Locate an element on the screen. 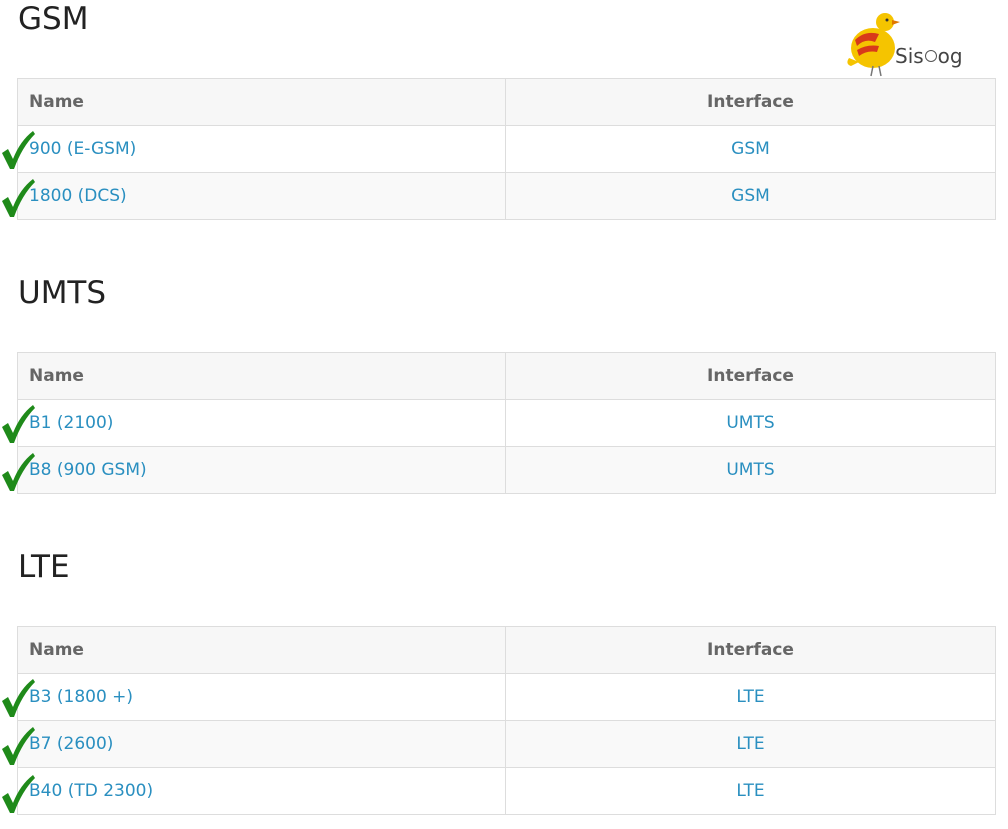 Image resolution: width=1008 pixels, height=829 pixels. table-row: 1800 (DCS) GSM is located at coordinates (506, 196).